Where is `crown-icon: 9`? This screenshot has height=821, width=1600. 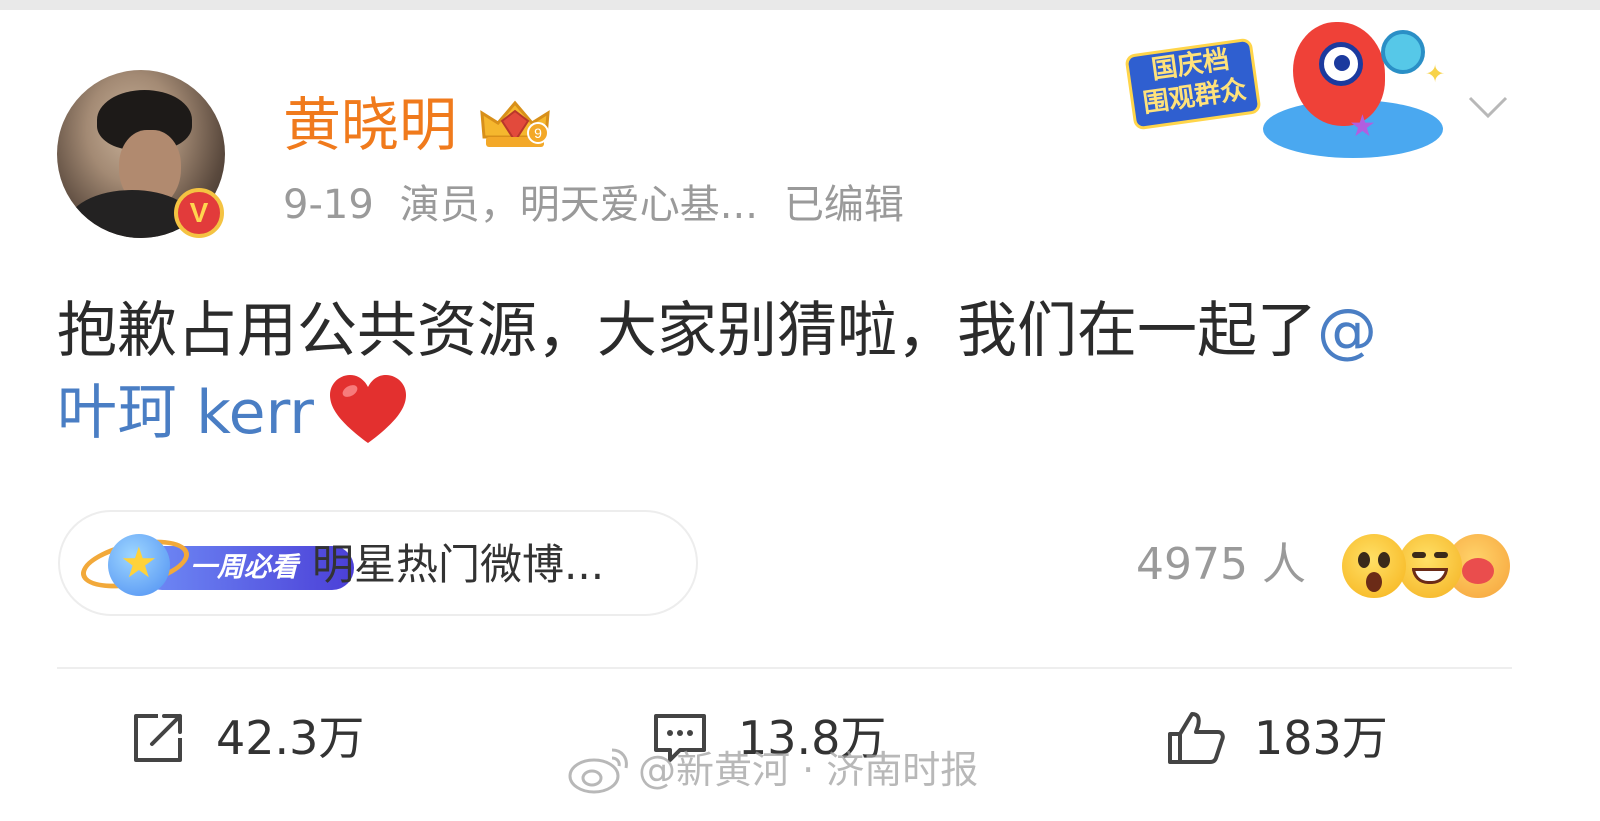 crown-icon: 9 is located at coordinates (515, 123).